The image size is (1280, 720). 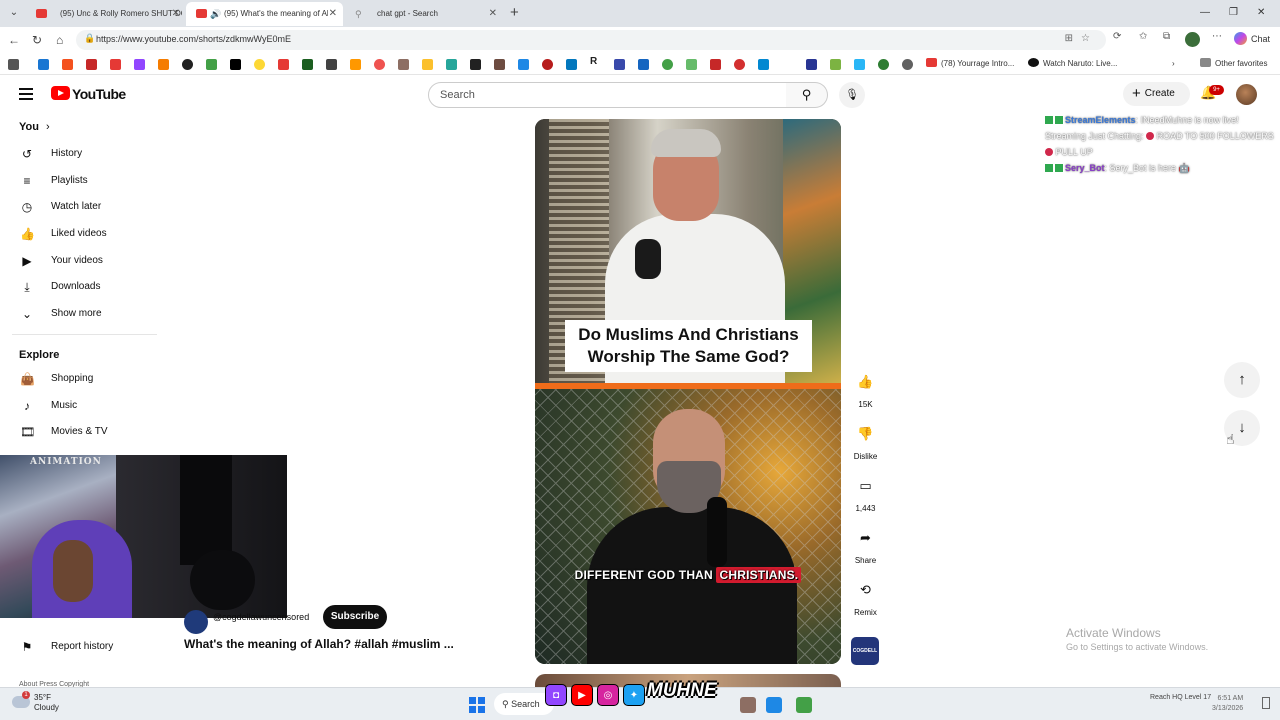 I want to click on bookmark-folder-icon, so click(x=13, y=64).